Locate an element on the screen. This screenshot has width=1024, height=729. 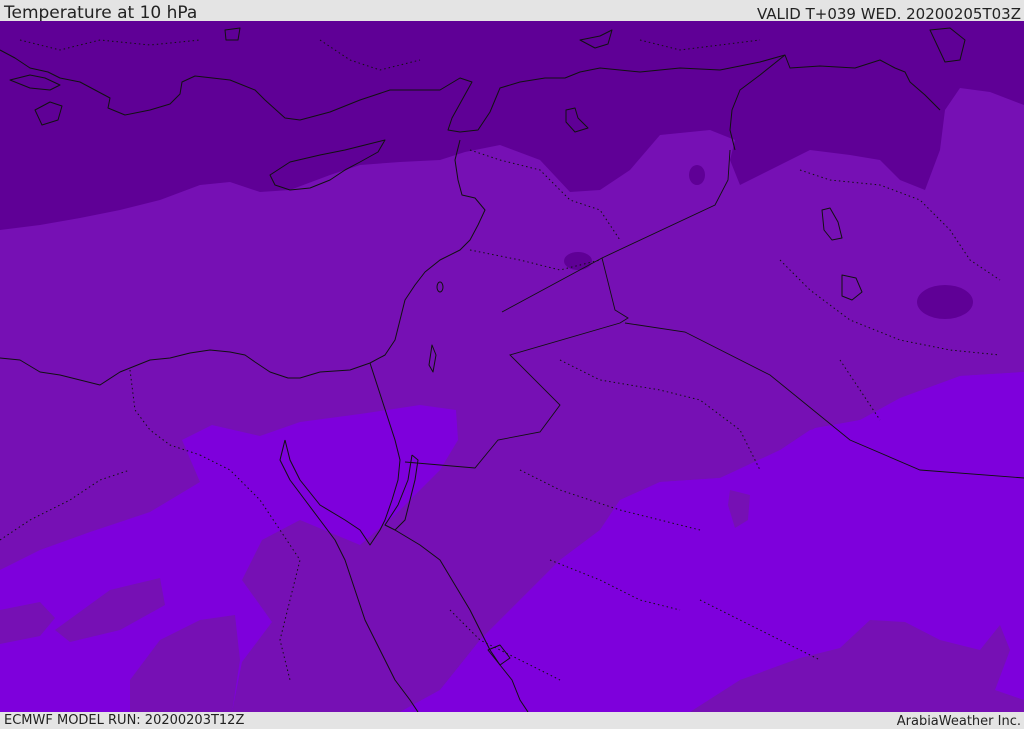
model-run-label: ECMWF MODEL RUN: 20200203T12Z is located at coordinates (124, 720).